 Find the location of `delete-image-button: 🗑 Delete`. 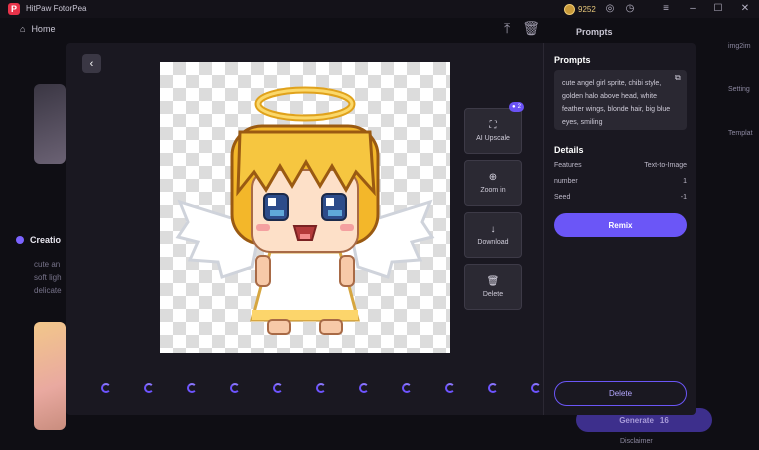

delete-image-button: 🗑 Delete is located at coordinates (493, 287).